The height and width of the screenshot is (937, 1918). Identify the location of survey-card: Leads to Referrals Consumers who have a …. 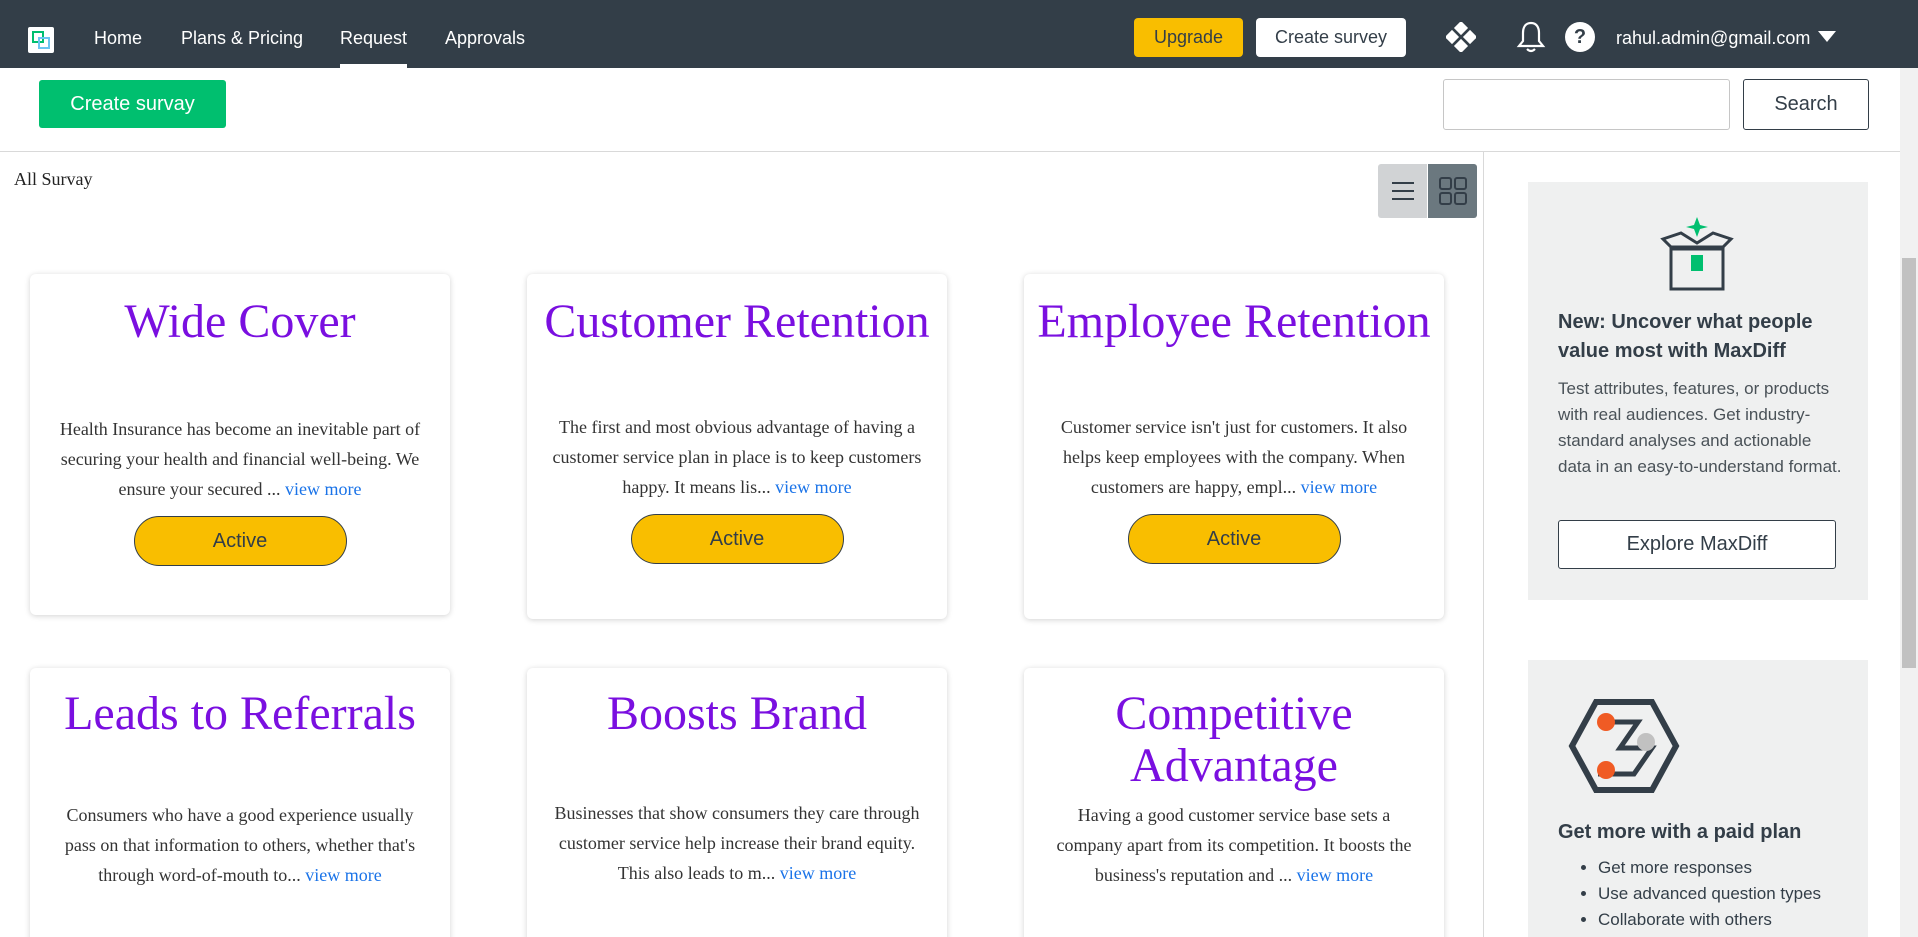
(240, 802).